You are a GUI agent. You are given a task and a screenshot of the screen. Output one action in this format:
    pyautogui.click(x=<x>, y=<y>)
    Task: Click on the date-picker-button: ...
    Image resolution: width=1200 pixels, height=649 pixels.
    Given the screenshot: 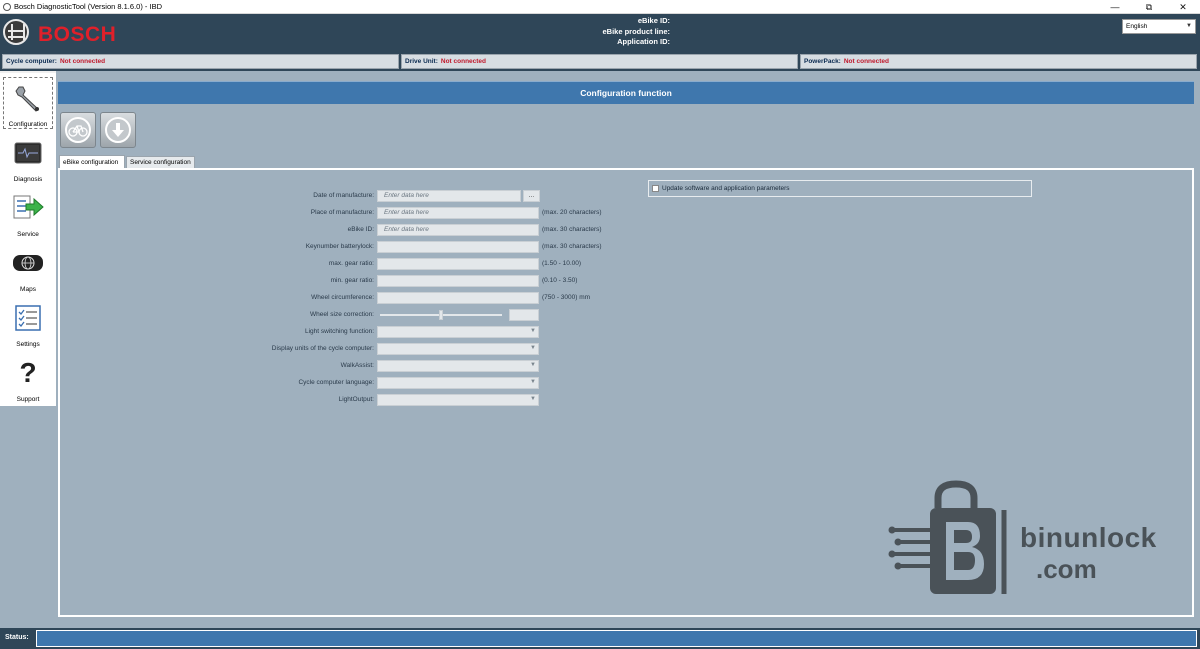 What is the action you would take?
    pyautogui.click(x=531, y=196)
    